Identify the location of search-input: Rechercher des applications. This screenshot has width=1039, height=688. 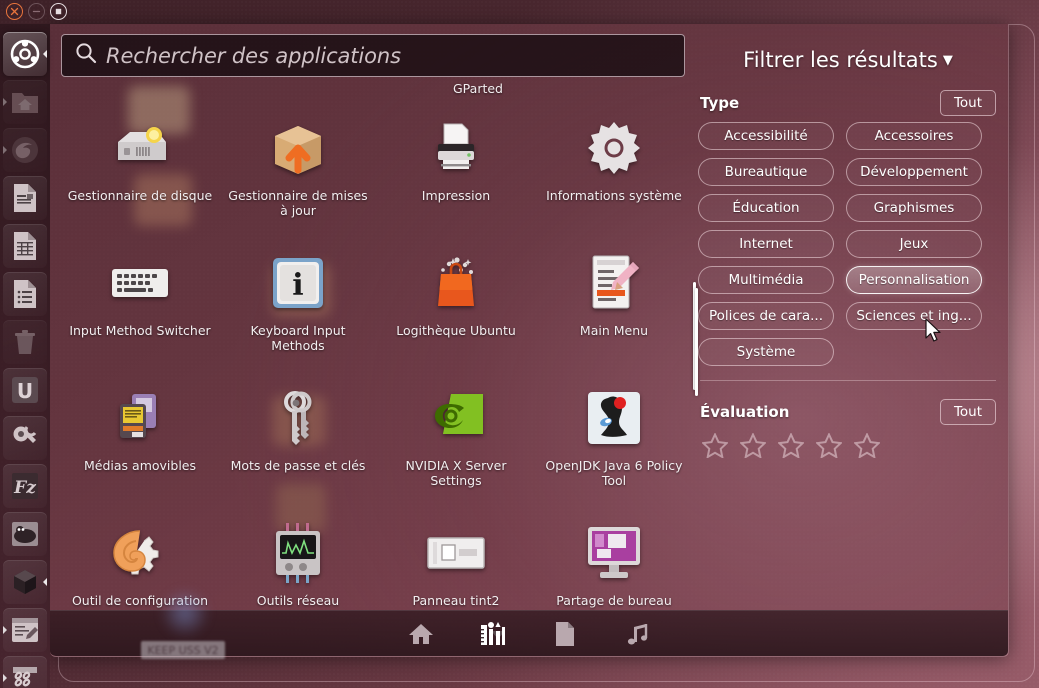
(373, 55).